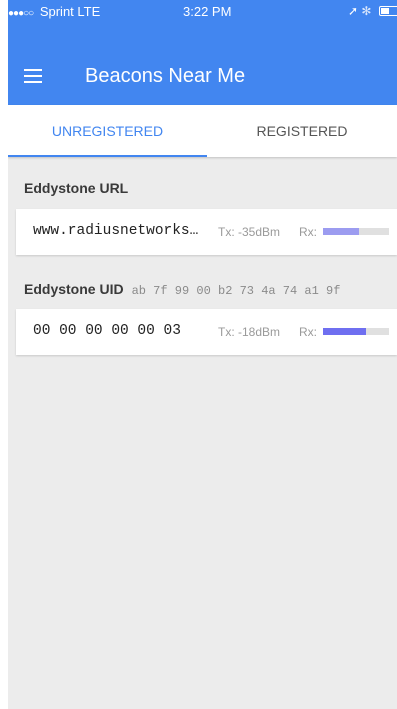 Image resolution: width=397 pixels, height=709 pixels. Describe the element at coordinates (207, 11) in the screenshot. I see `status-time: 3:22 PM` at that location.